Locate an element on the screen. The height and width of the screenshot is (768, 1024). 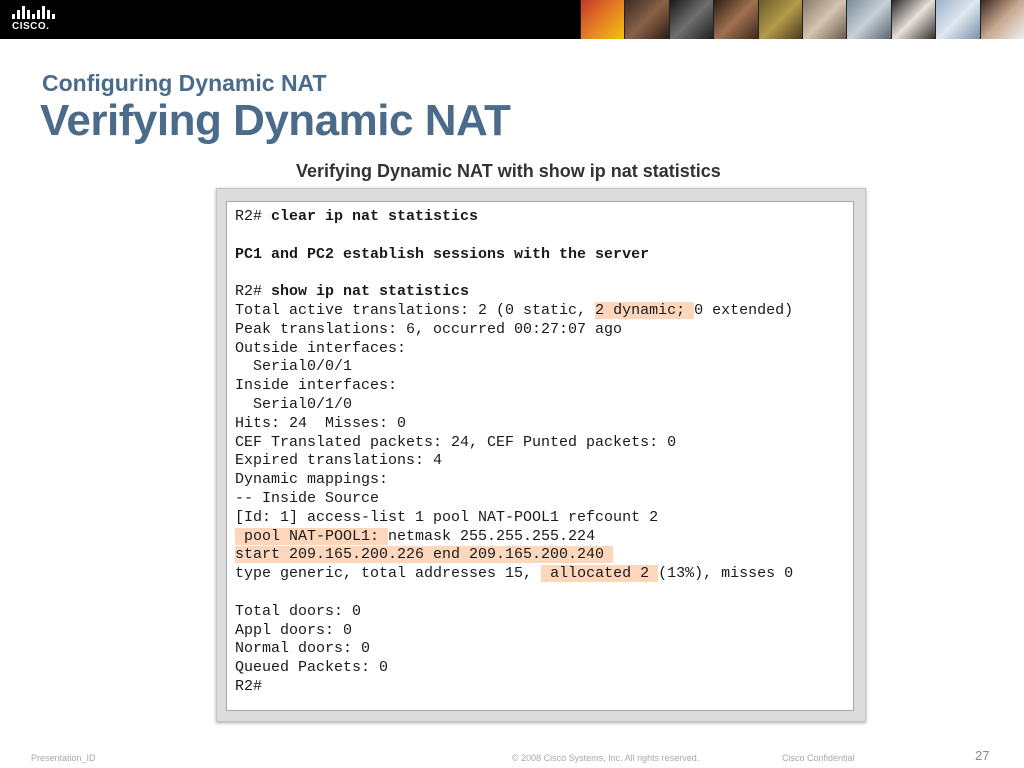
cli-command: show ip nat statistics is located at coordinates (370, 292).